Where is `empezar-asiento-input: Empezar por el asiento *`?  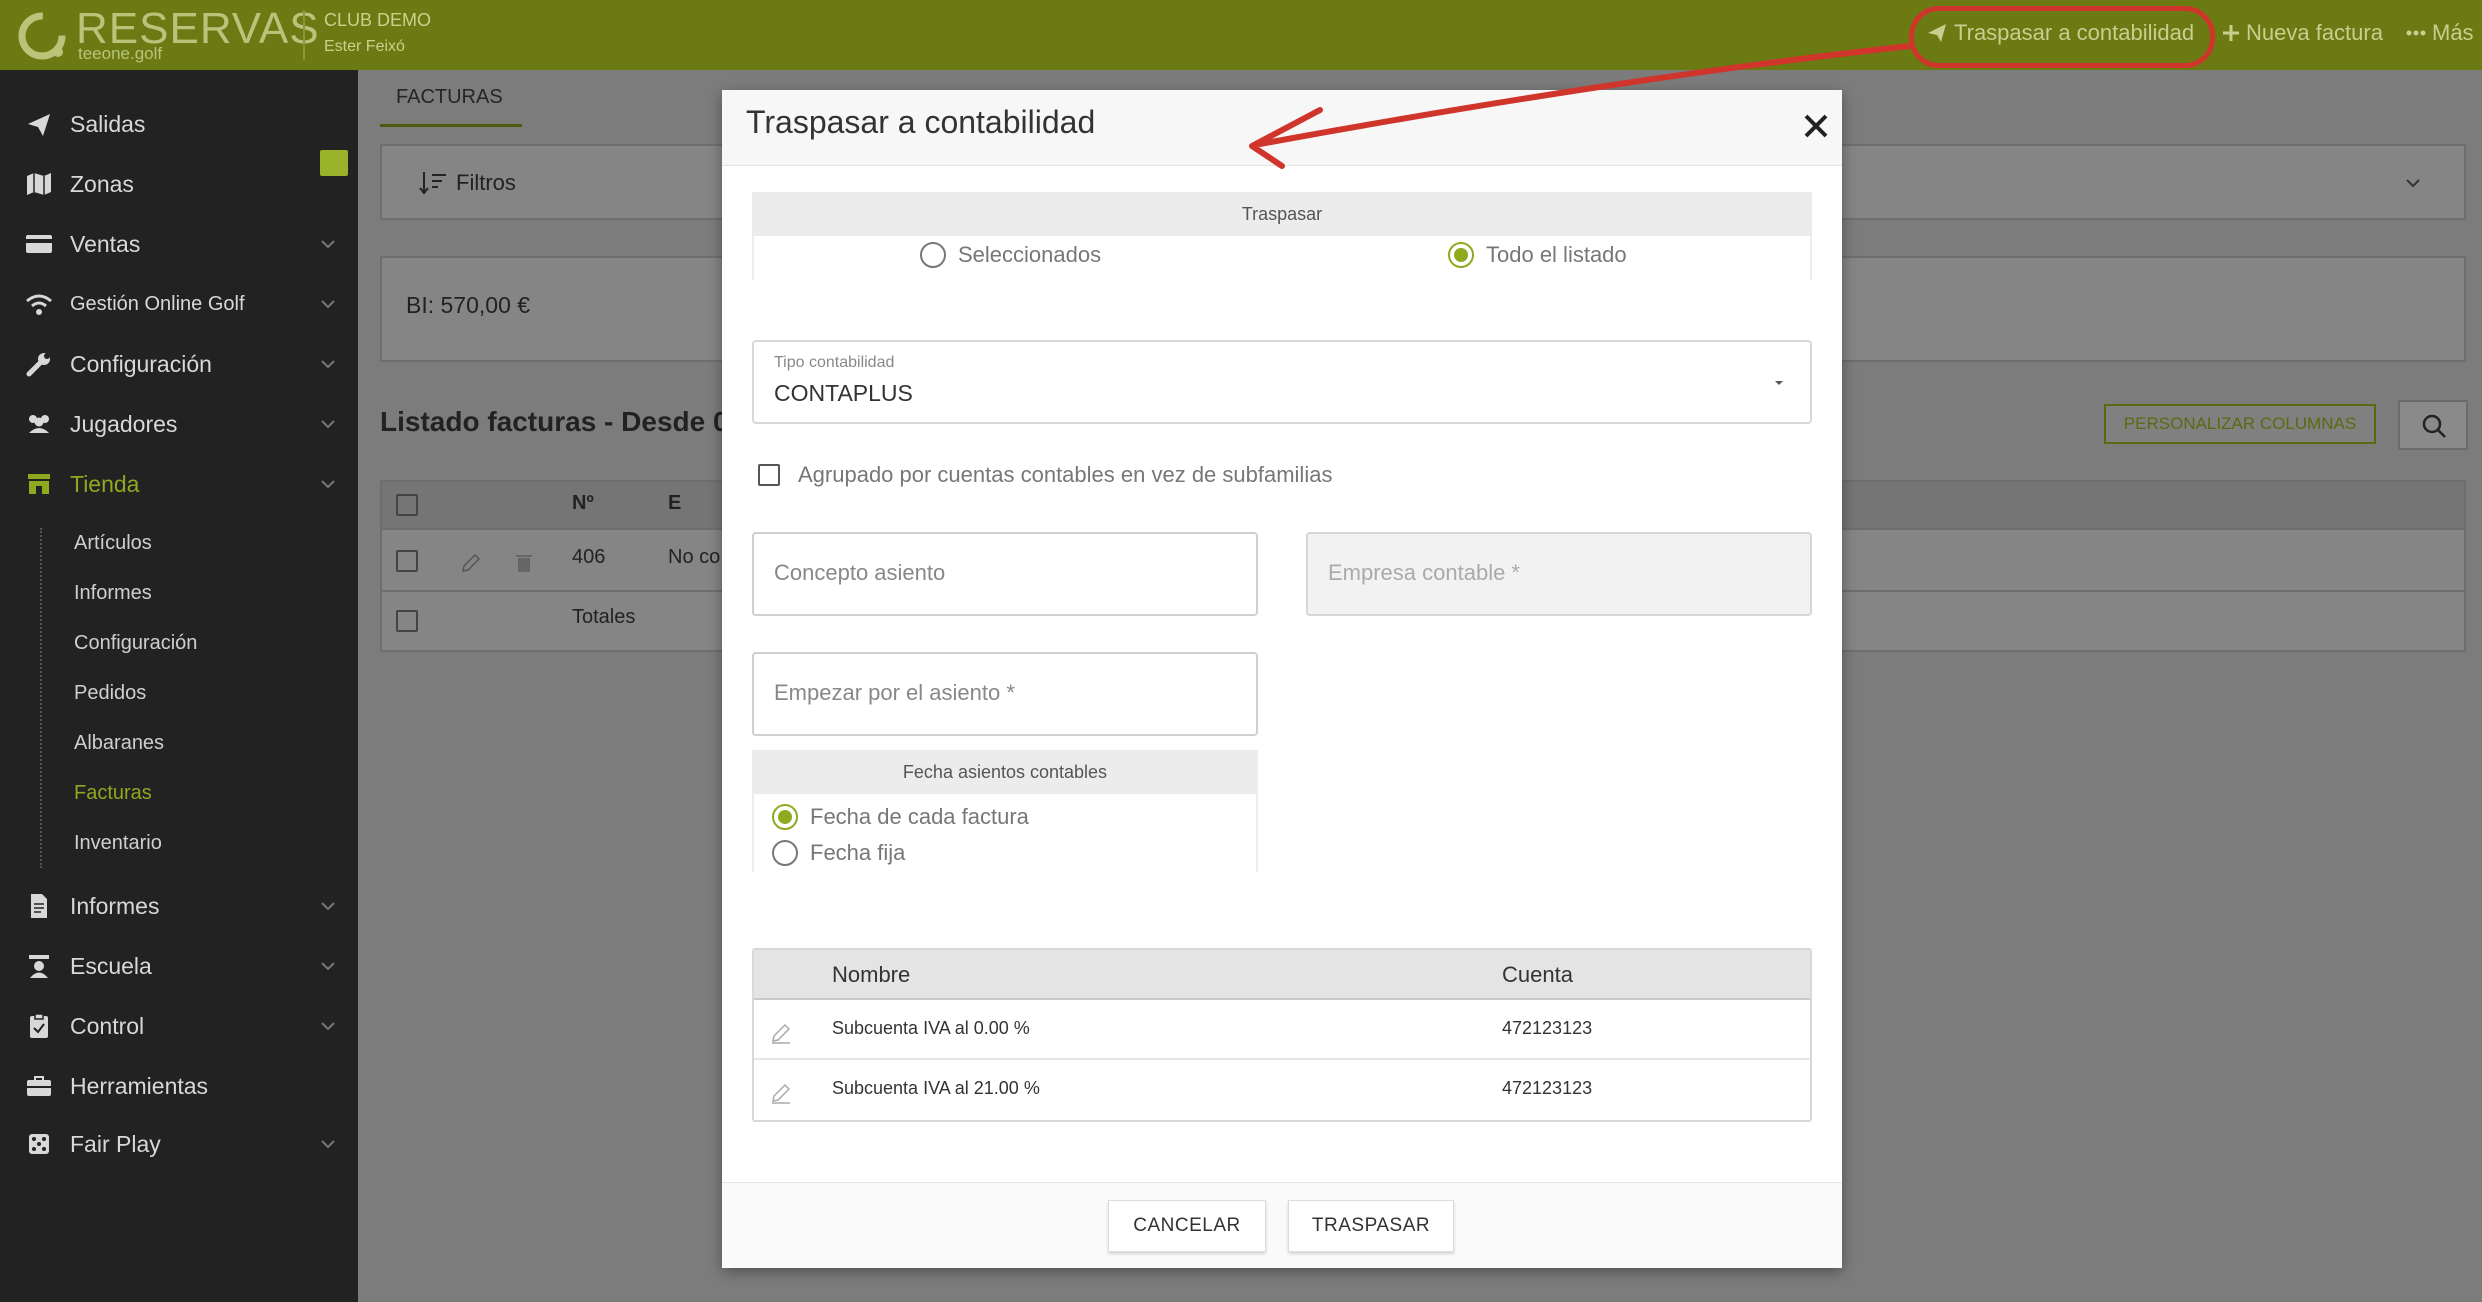 empezar-asiento-input: Empezar por el asiento * is located at coordinates (1005, 694).